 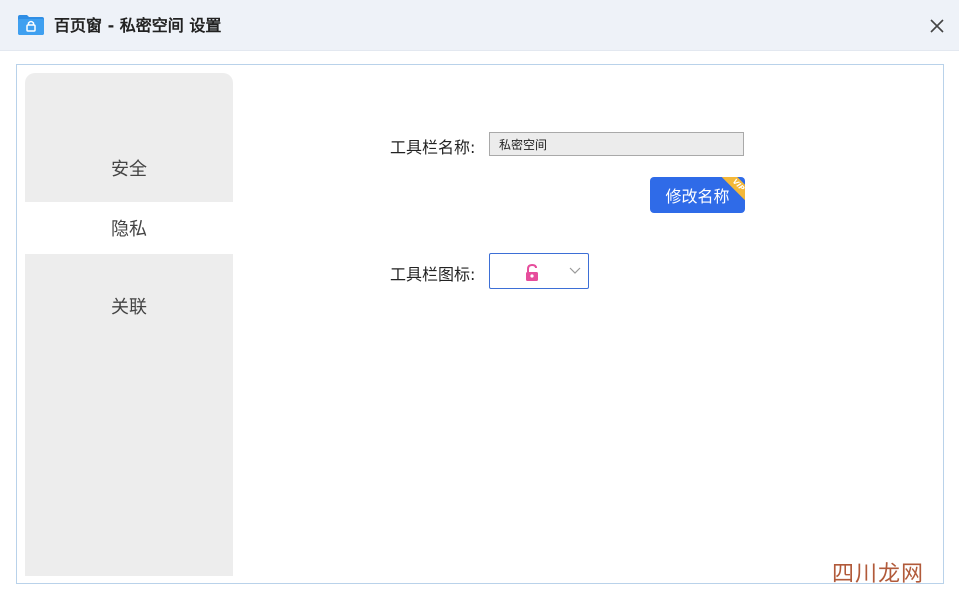 What do you see at coordinates (433, 274) in the screenshot?
I see `toolbar-icon-label: 工具栏图标:` at bounding box center [433, 274].